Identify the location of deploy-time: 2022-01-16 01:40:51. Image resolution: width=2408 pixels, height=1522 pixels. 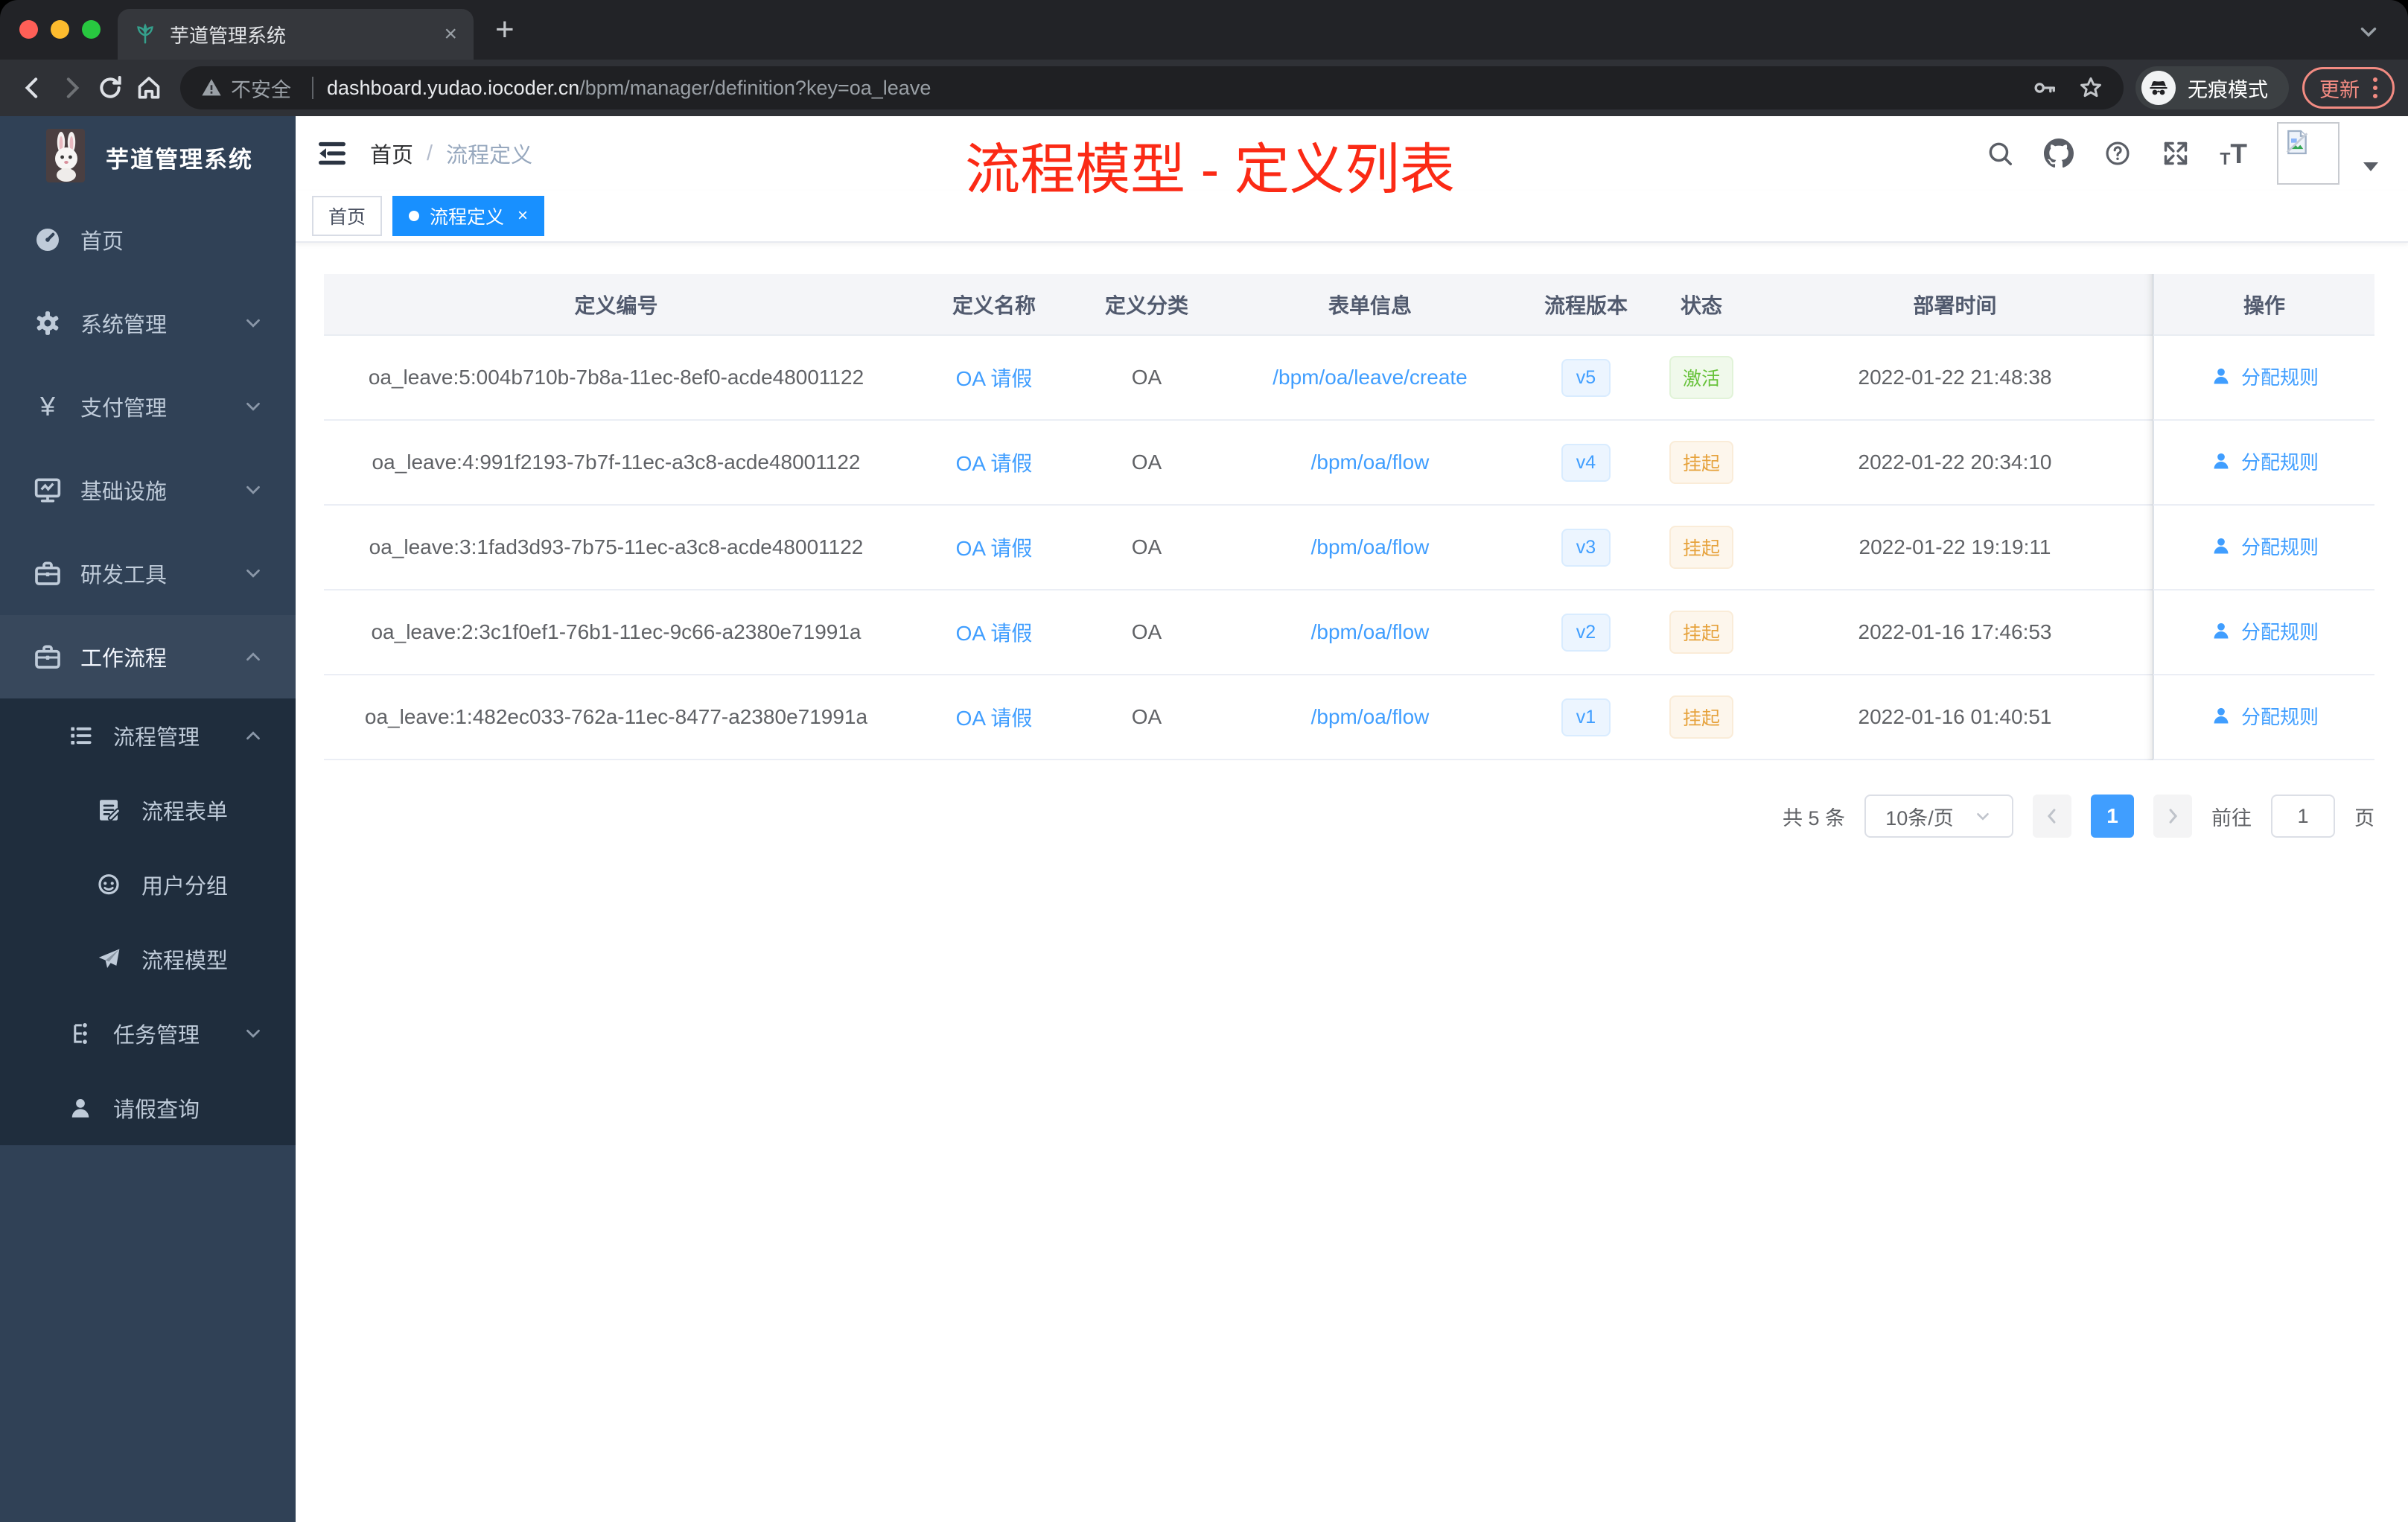
(1955, 717).